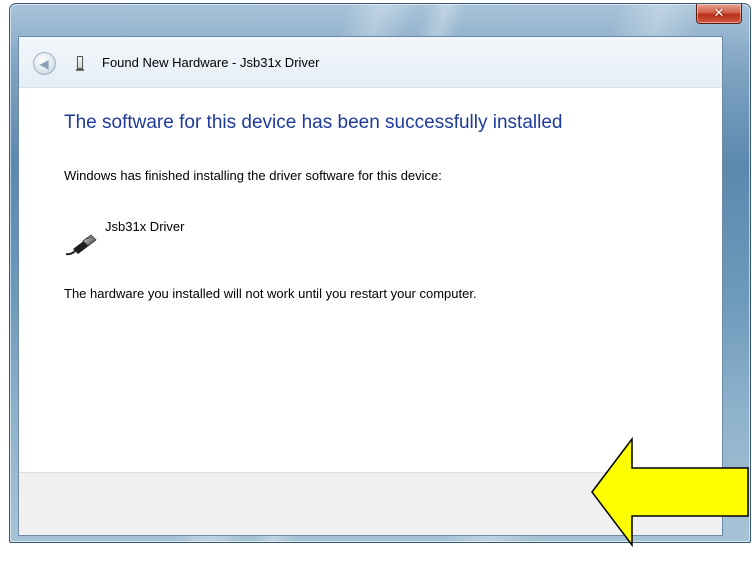 This screenshot has width=752, height=565. What do you see at coordinates (81, 245) in the screenshot?
I see `usb-cable-icon` at bounding box center [81, 245].